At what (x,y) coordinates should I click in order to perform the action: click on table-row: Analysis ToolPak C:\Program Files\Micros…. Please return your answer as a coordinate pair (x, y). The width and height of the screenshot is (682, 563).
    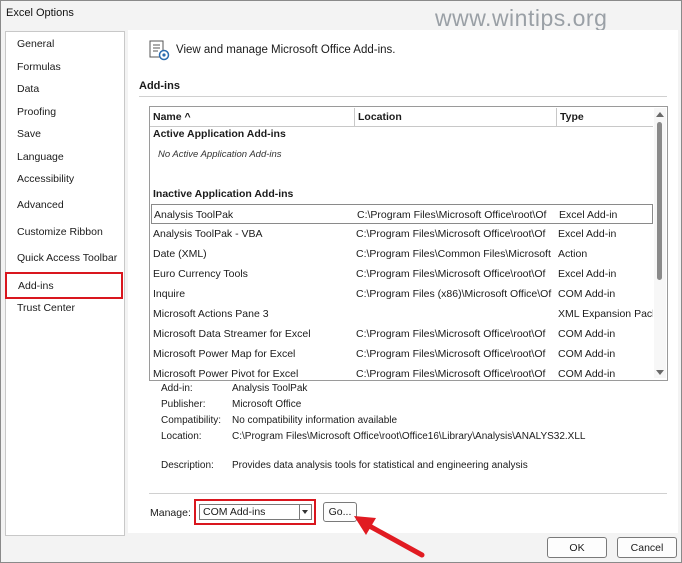
    Looking at the image, I should click on (402, 214).